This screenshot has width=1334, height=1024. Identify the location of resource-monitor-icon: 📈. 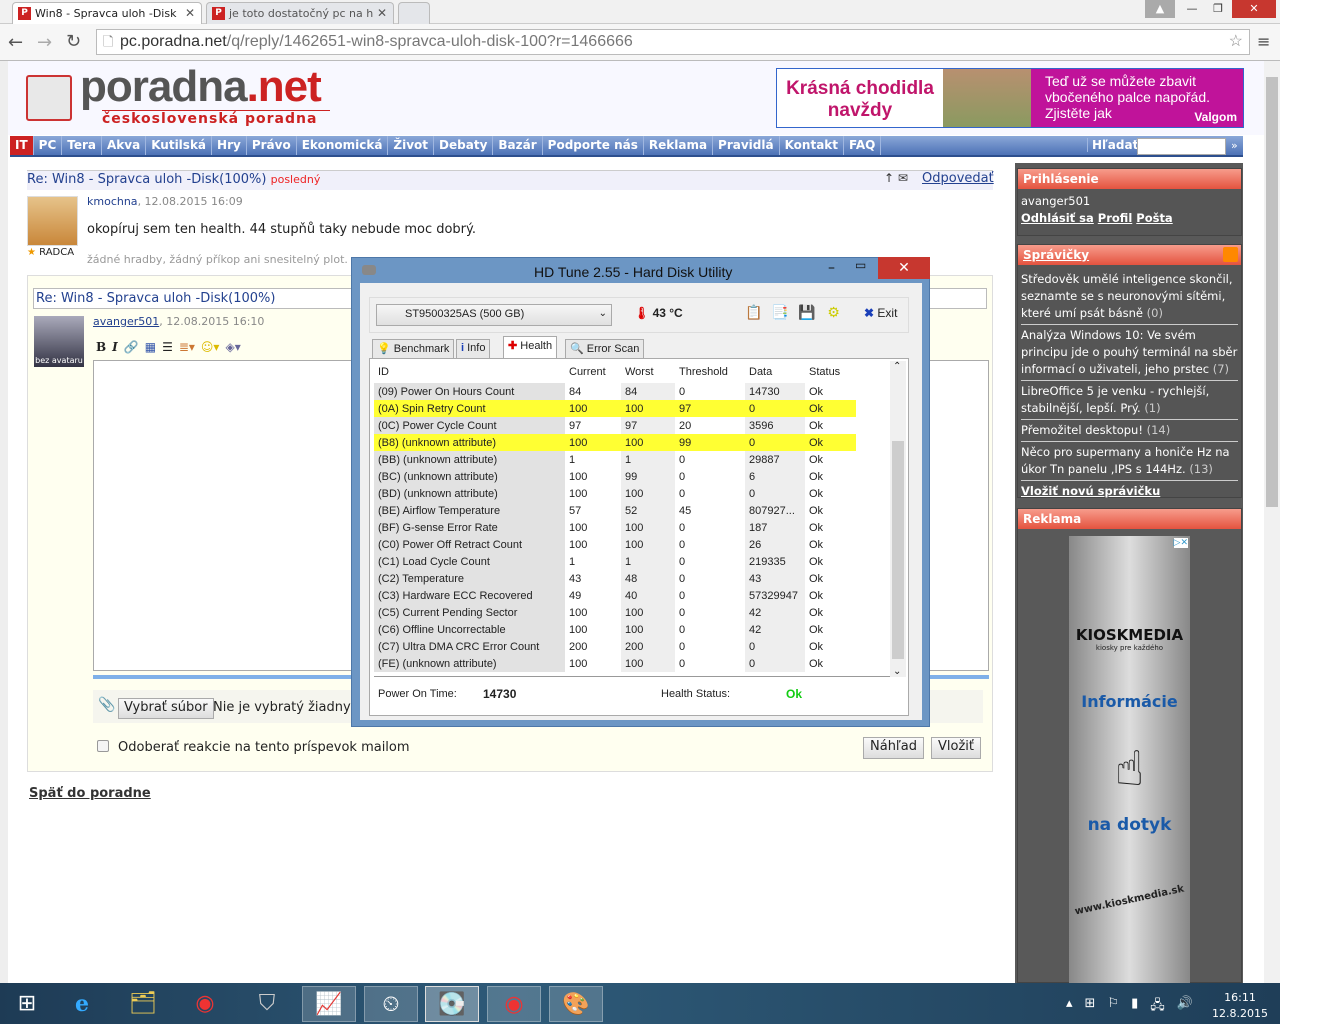
(329, 1004).